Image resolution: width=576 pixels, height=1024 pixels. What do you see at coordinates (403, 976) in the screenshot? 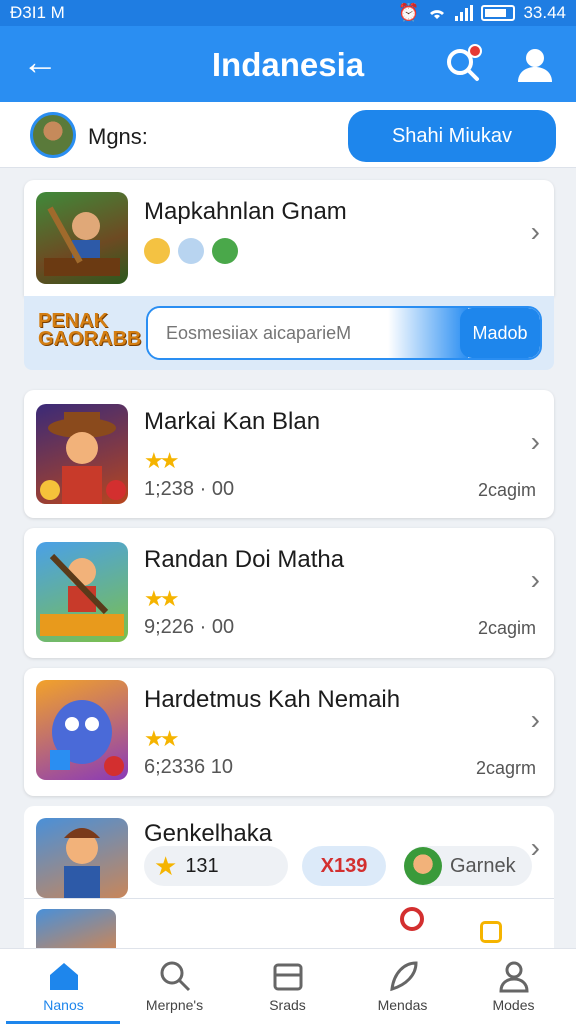
I see `feather-icon` at bounding box center [403, 976].